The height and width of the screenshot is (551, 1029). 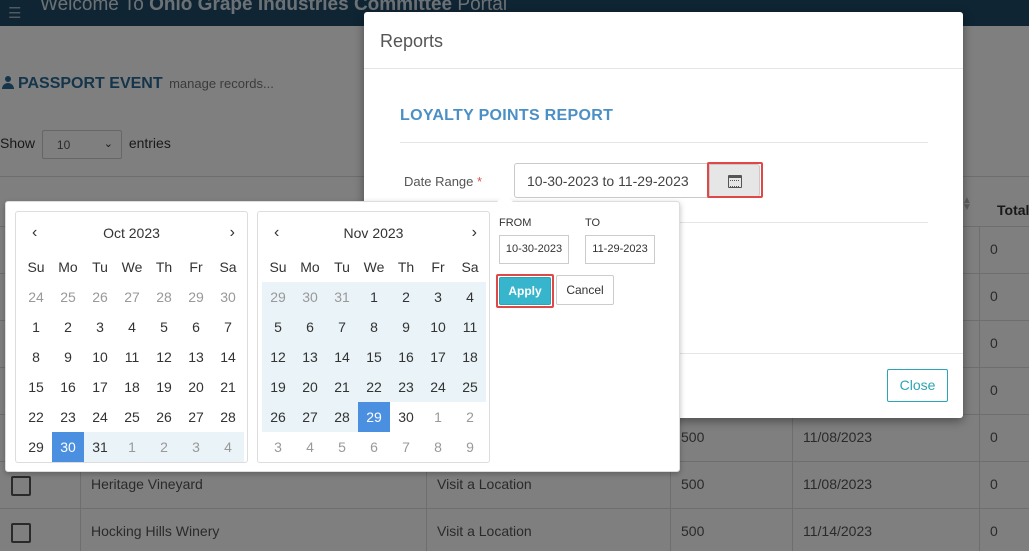 I want to click on from-date-input: 10-30-2023, so click(x=534, y=249).